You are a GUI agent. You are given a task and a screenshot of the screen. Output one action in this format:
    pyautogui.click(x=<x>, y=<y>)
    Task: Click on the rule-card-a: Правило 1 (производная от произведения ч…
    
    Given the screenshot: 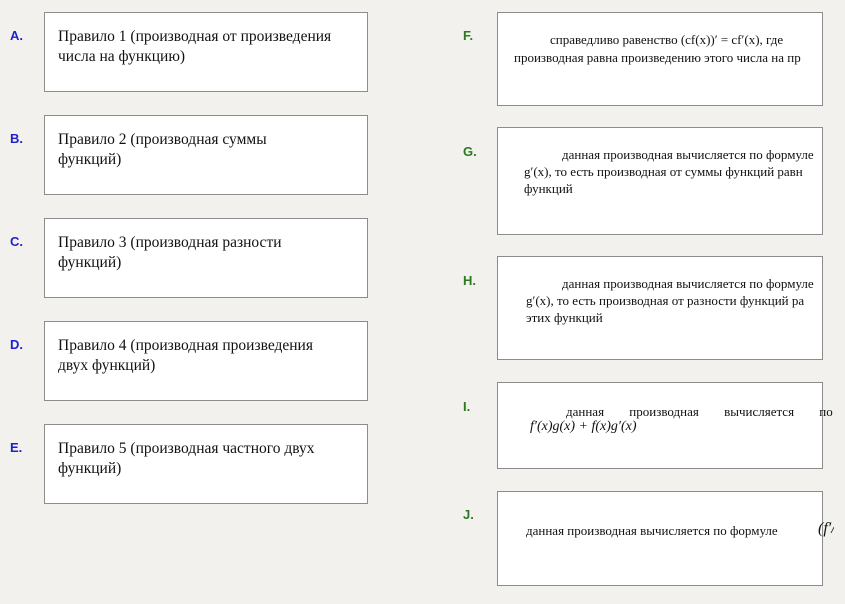 What is the action you would take?
    pyautogui.click(x=206, y=52)
    